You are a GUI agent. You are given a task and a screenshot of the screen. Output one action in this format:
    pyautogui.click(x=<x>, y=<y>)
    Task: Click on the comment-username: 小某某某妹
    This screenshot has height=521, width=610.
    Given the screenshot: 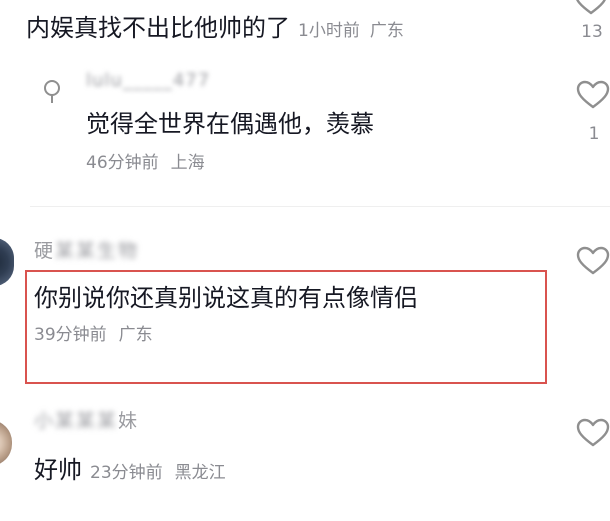 What is the action you would take?
    pyautogui.click(x=86, y=419)
    